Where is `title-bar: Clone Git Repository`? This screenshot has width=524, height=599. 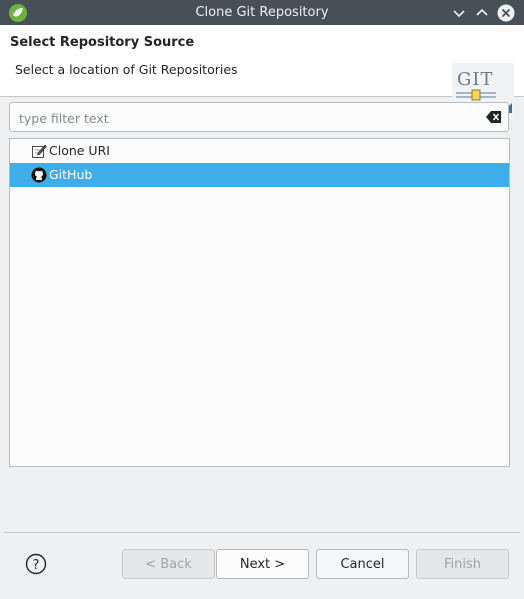 title-bar: Clone Git Repository is located at coordinates (262, 12).